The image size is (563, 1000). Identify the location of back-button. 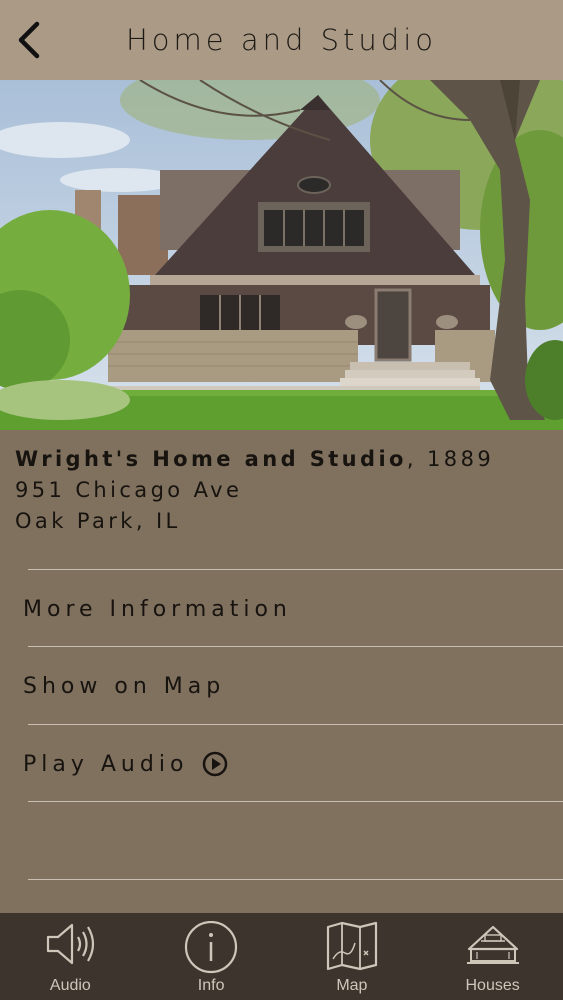
(28, 40).